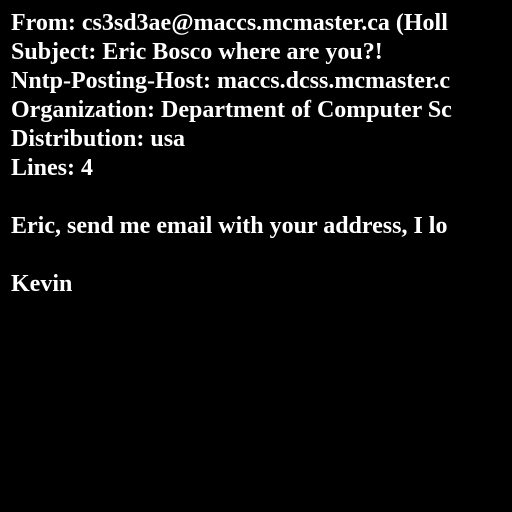 The width and height of the screenshot is (512, 512). Describe the element at coordinates (231, 81) in the screenshot. I see `header-nntp-posting-host: Nntp-Posting-Host: maccs.dcss.mcmaster.c` at that location.